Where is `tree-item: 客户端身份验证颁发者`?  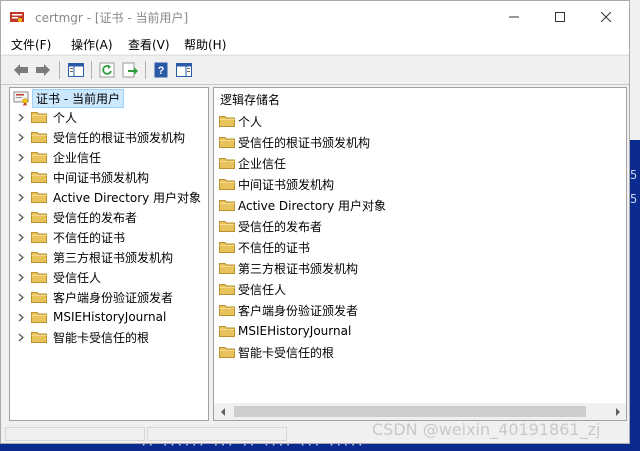
tree-item: 客户端身份验证颁发者 is located at coordinates (94, 297).